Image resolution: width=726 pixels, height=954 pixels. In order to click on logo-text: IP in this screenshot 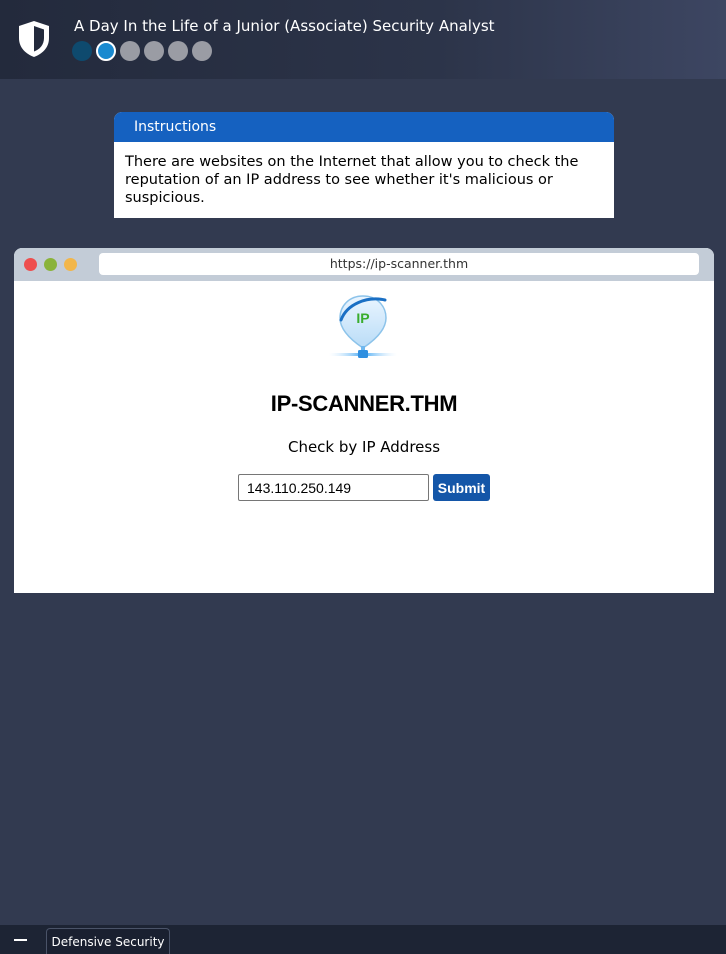, I will do `click(362, 318)`.